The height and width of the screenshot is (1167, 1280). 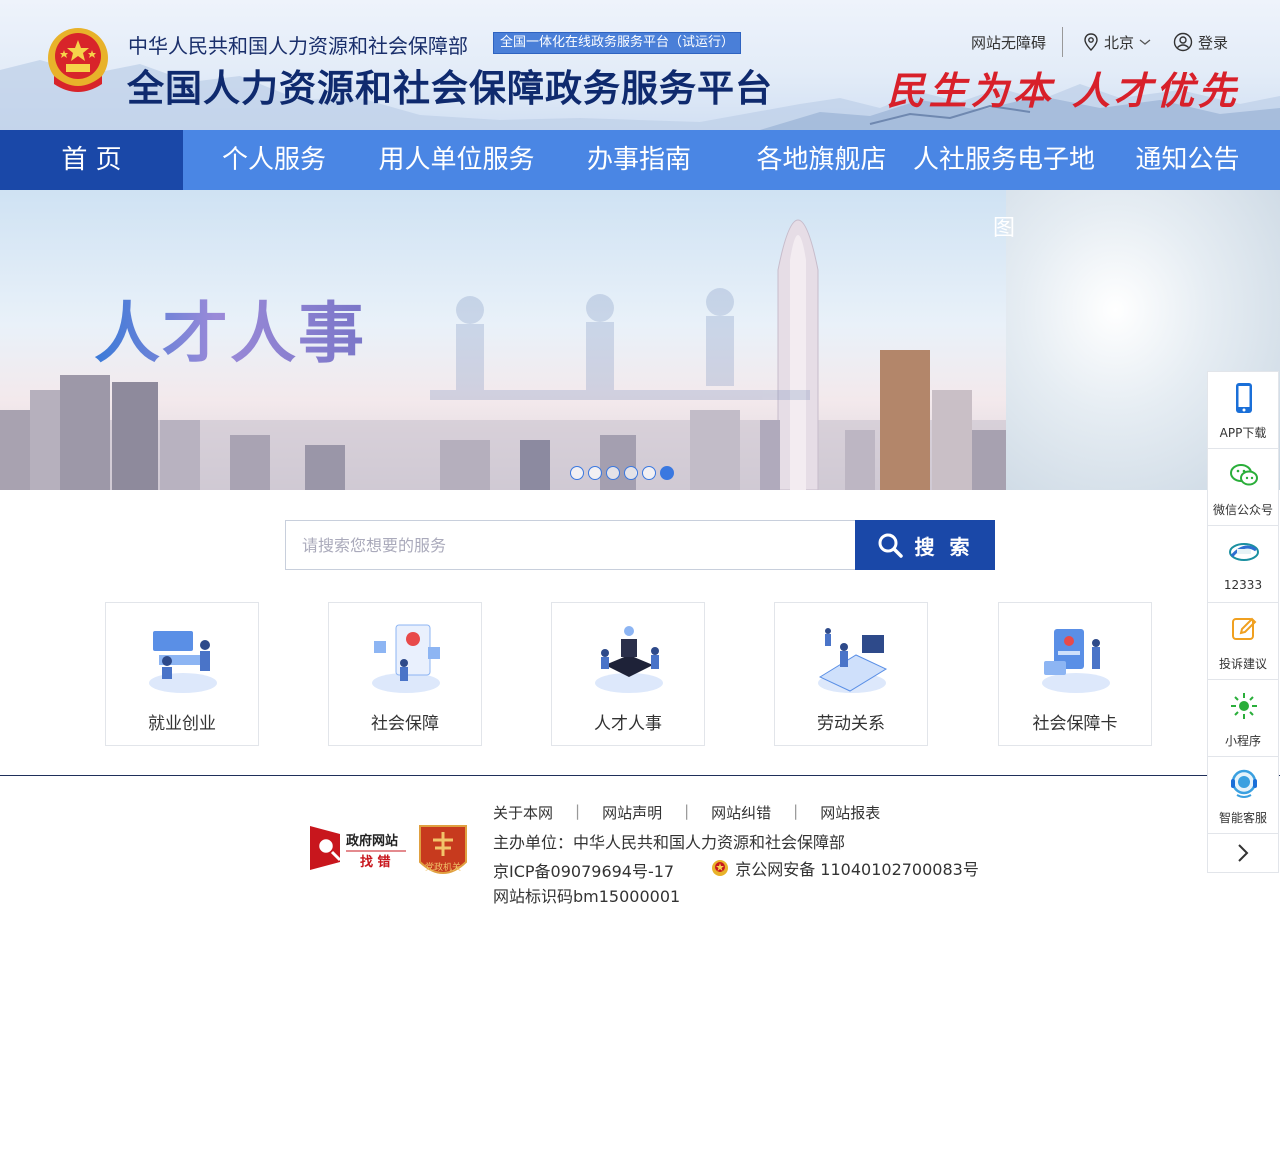 What do you see at coordinates (629, 659) in the screenshot?
I see `talent-icon` at bounding box center [629, 659].